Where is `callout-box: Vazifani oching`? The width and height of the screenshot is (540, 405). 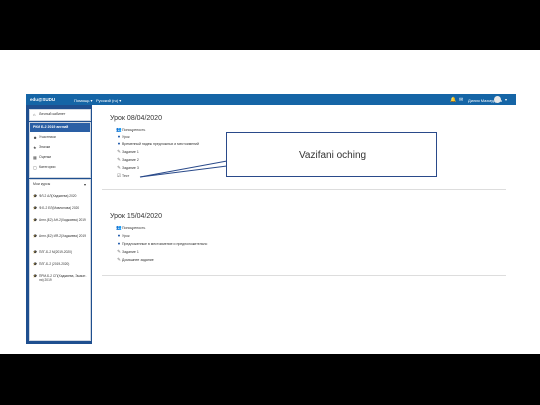 callout-box: Vazifani oching is located at coordinates (331, 154).